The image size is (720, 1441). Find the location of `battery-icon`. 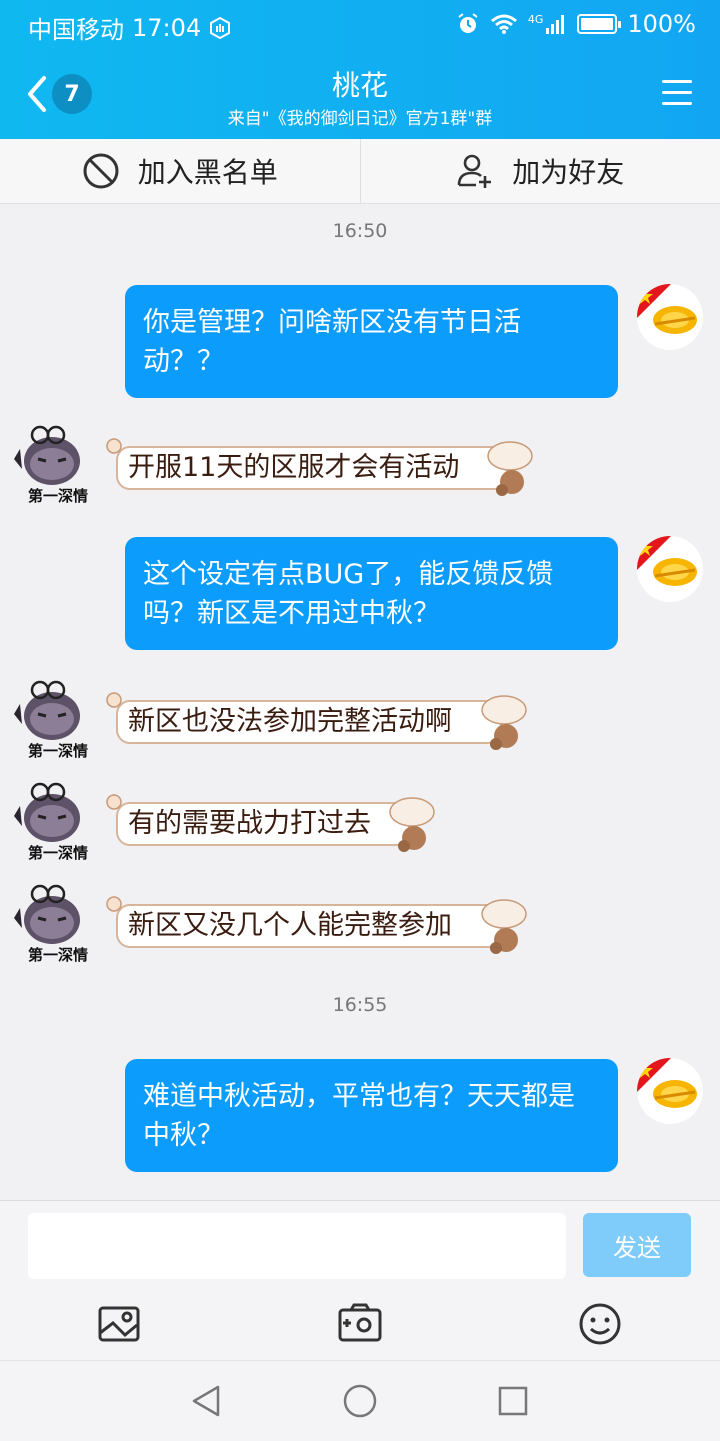

battery-icon is located at coordinates (597, 24).